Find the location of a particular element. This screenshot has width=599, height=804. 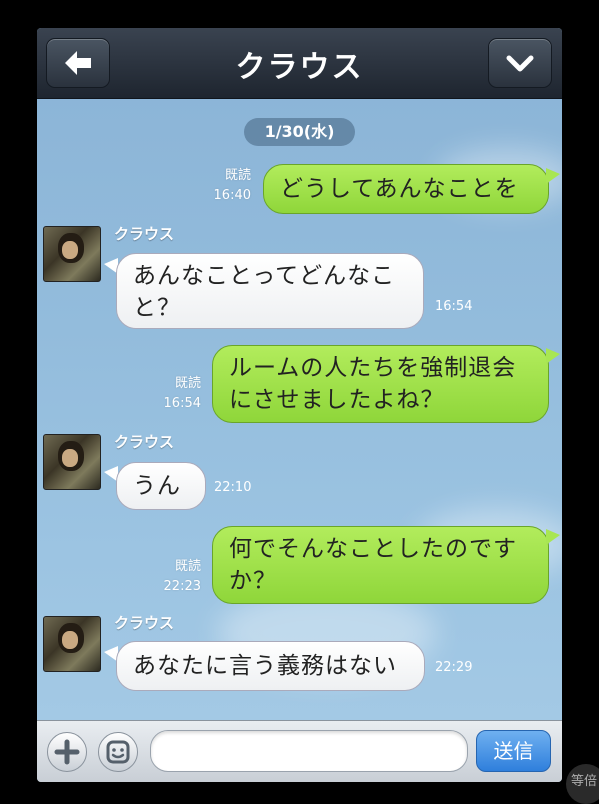

message-bubble-outgoing: どうしてあんなことを is located at coordinates (406, 189).